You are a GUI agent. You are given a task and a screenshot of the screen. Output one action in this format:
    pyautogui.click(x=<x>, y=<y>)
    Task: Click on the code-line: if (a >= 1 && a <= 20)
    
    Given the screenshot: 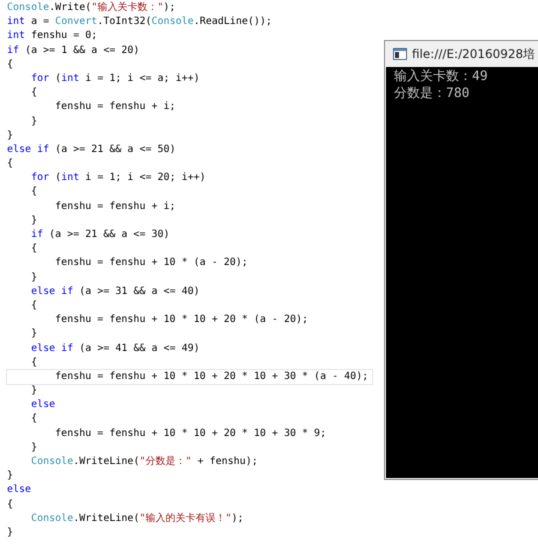 What is the action you would take?
    pyautogui.click(x=73, y=51)
    